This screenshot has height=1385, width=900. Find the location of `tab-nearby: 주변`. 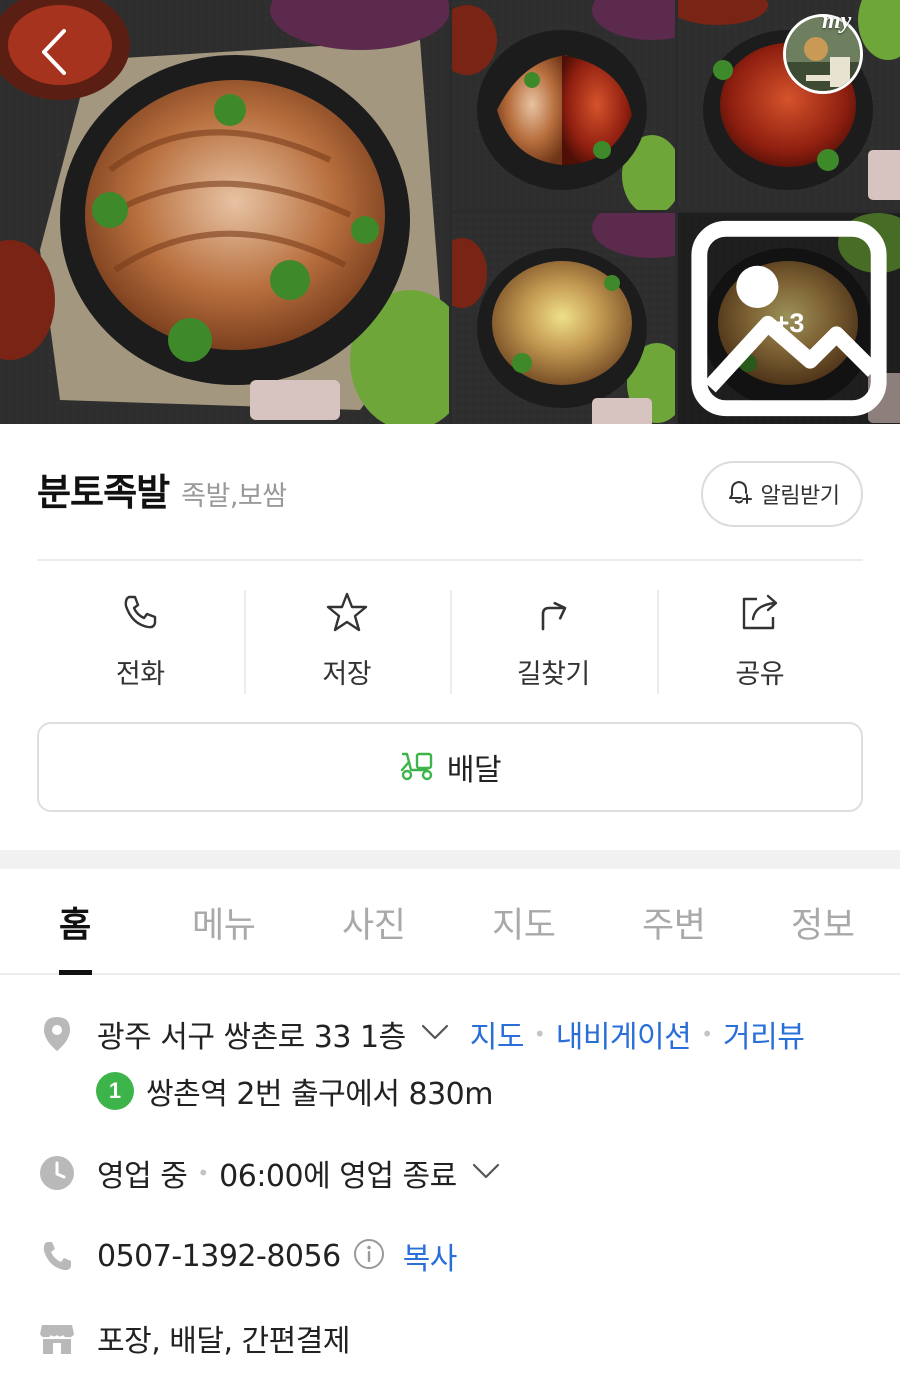

tab-nearby: 주변 is located at coordinates (674, 922).